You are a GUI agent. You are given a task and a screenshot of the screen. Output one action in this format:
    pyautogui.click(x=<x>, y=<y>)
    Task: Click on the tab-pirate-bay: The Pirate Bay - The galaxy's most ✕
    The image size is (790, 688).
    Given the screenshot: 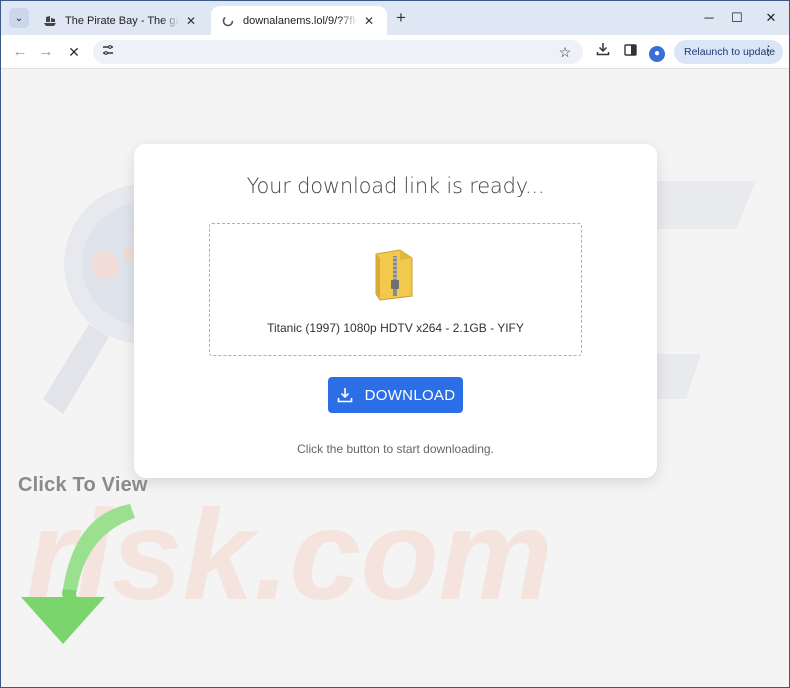 What is the action you would take?
    pyautogui.click(x=121, y=20)
    